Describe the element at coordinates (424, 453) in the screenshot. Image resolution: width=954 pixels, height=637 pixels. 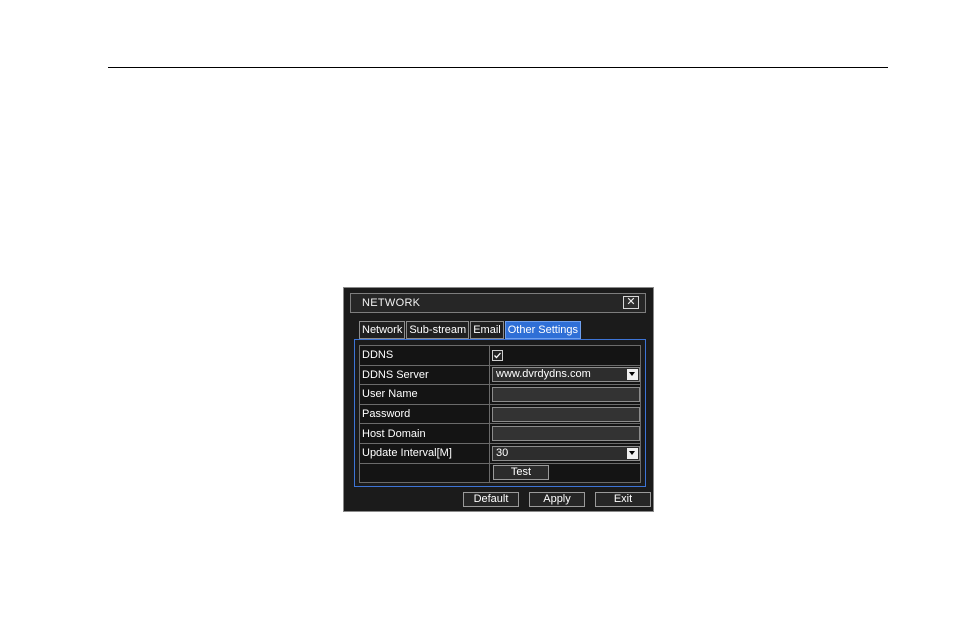
I see `update-interval-label: Update Interval[M]` at that location.